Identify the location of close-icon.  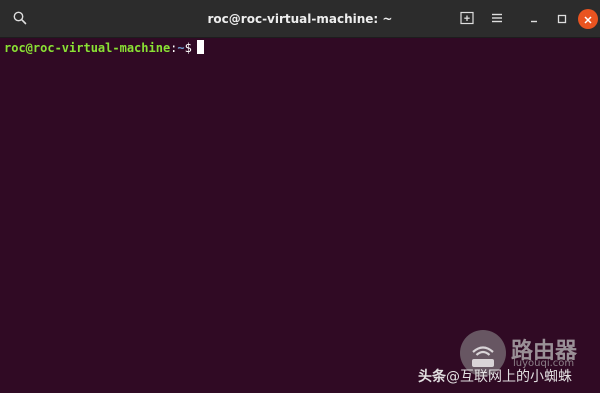
(588, 19).